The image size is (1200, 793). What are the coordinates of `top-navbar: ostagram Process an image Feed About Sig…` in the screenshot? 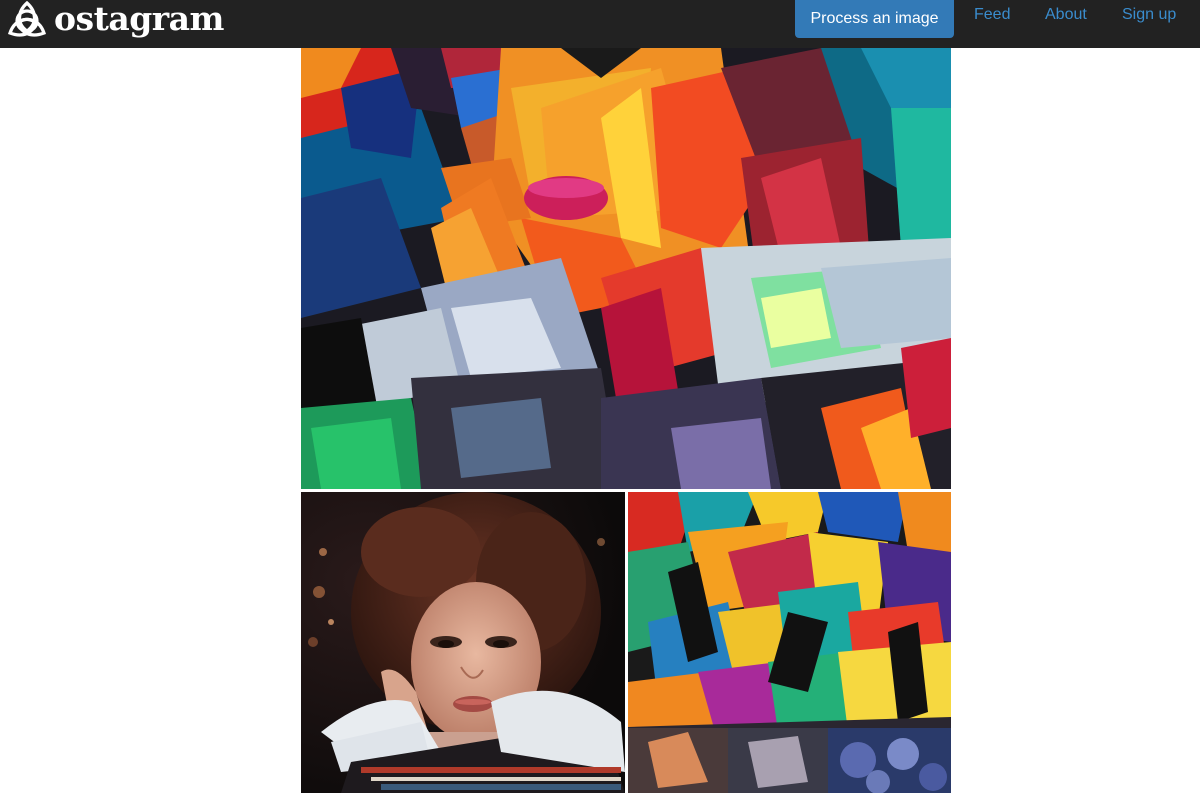 It's located at (600, 24).